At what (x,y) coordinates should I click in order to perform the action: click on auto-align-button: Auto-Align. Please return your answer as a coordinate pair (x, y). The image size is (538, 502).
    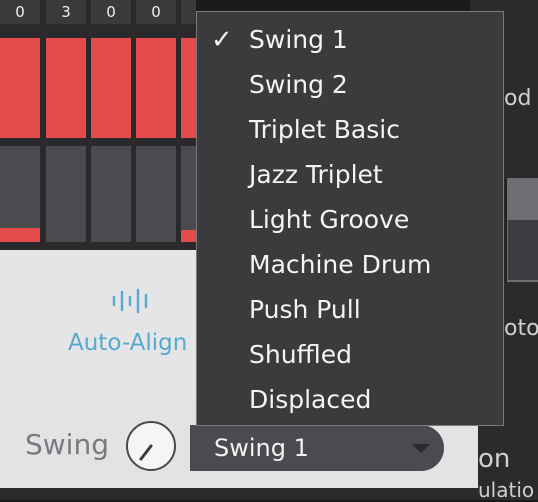
    Looking at the image, I should click on (127, 343).